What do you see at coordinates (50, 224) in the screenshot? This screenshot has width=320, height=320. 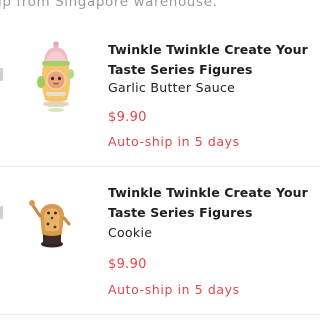 I see `cookie-figure-icon` at bounding box center [50, 224].